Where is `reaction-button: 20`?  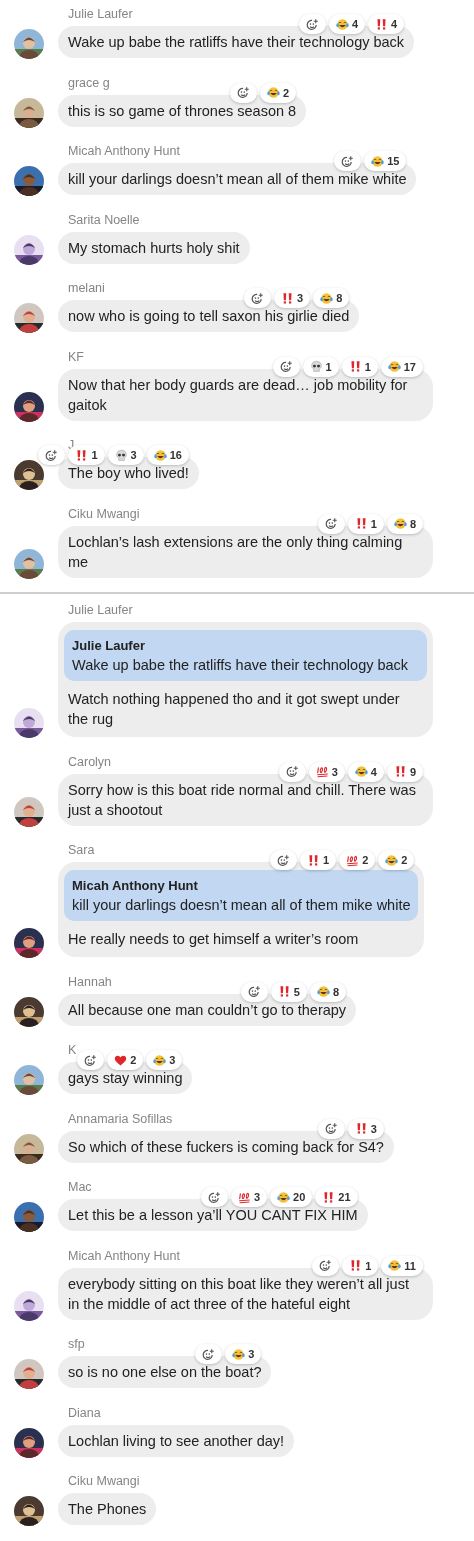
reaction-button: 20 is located at coordinates (291, 1197).